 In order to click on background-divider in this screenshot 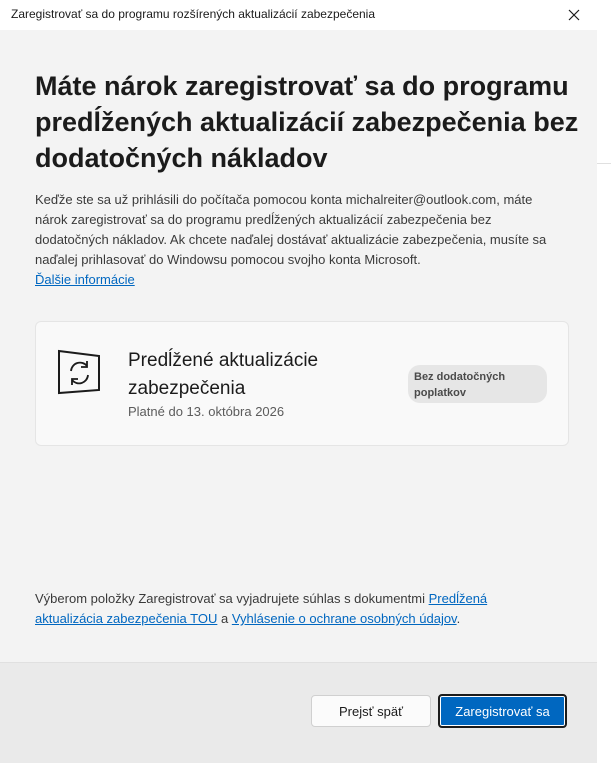, I will do `click(604, 163)`.